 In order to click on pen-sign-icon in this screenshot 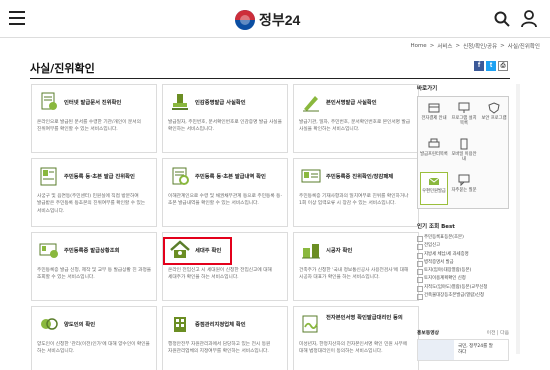, I will do `click(311, 104)`.